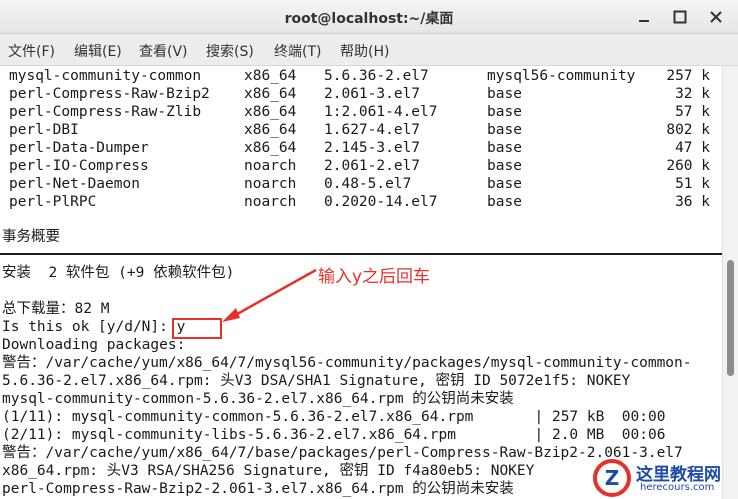  What do you see at coordinates (677, 487) in the screenshot?
I see `watermark-url: herecours.com` at bounding box center [677, 487].